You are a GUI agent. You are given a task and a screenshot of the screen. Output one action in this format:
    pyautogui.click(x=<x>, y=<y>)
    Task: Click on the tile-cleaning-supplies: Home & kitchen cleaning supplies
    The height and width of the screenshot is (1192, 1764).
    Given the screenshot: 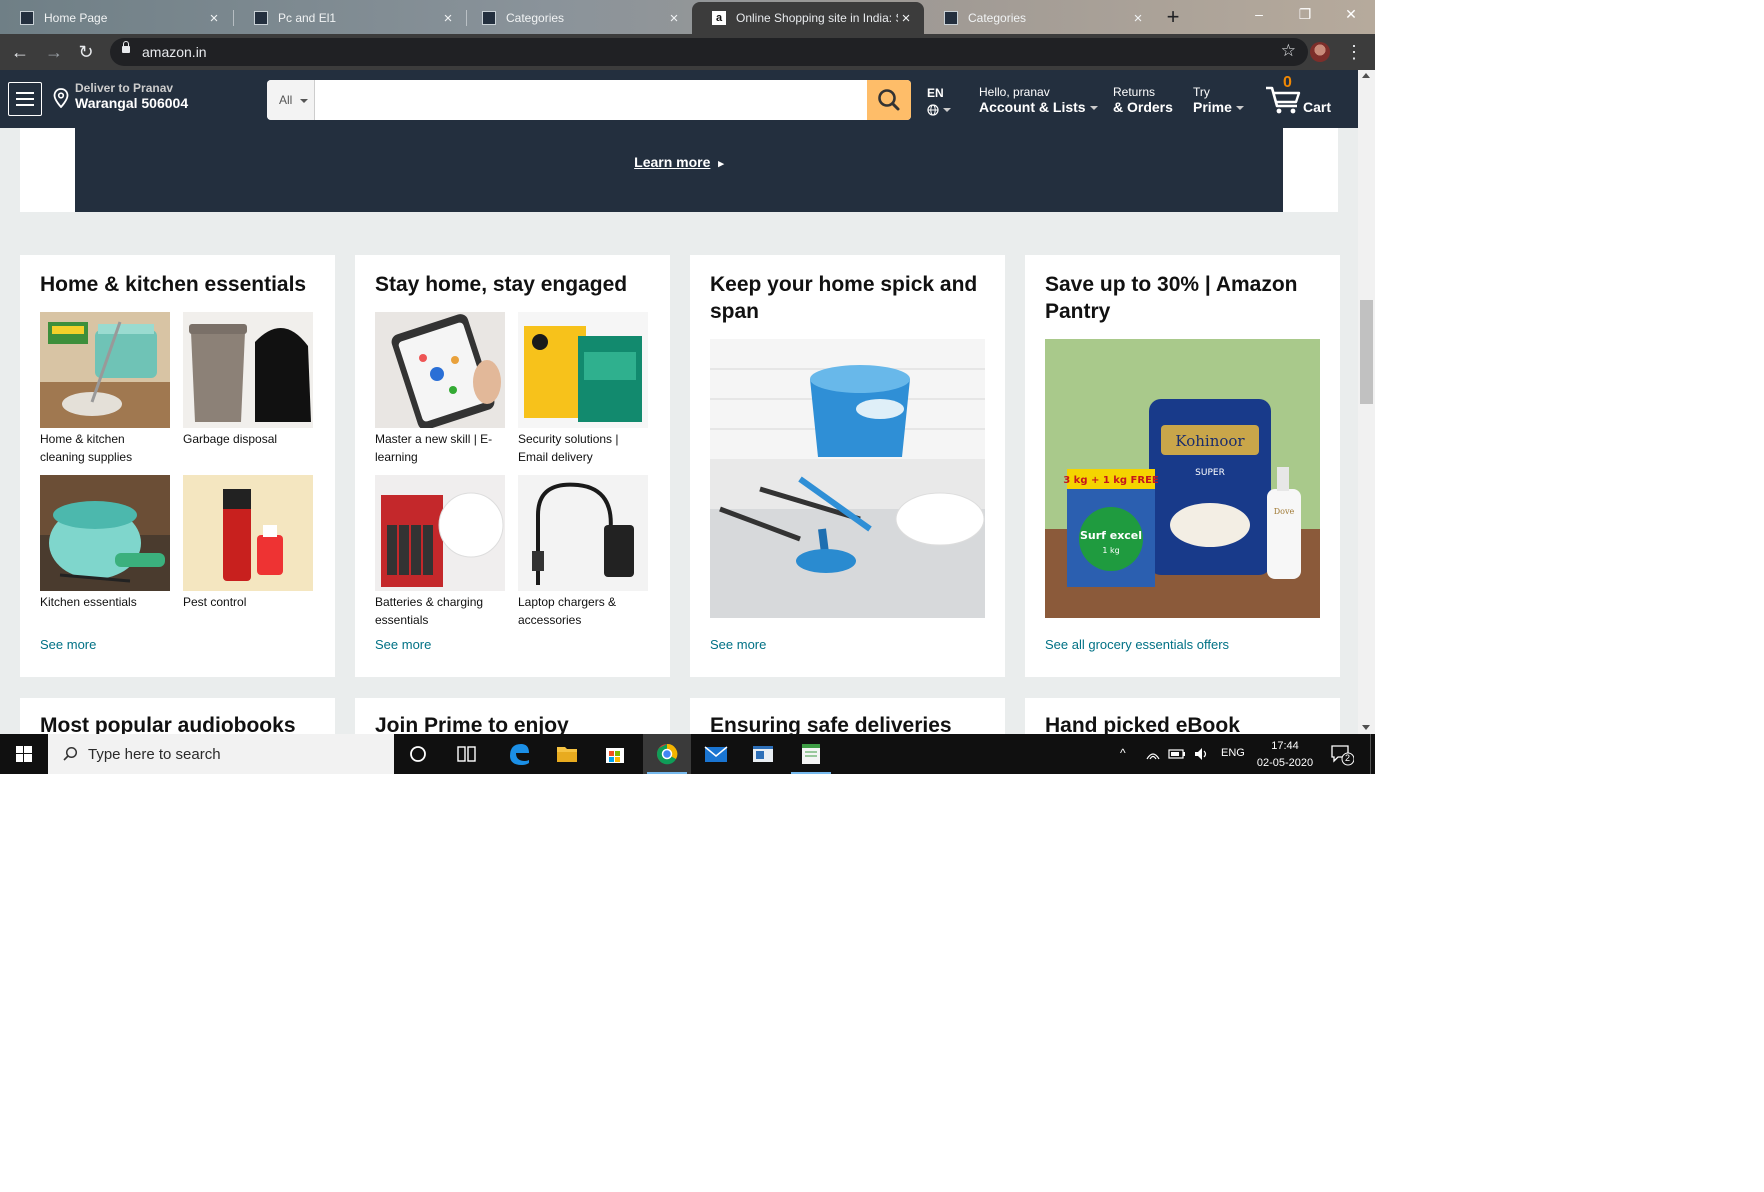 What is the action you would take?
    pyautogui.click(x=105, y=389)
    